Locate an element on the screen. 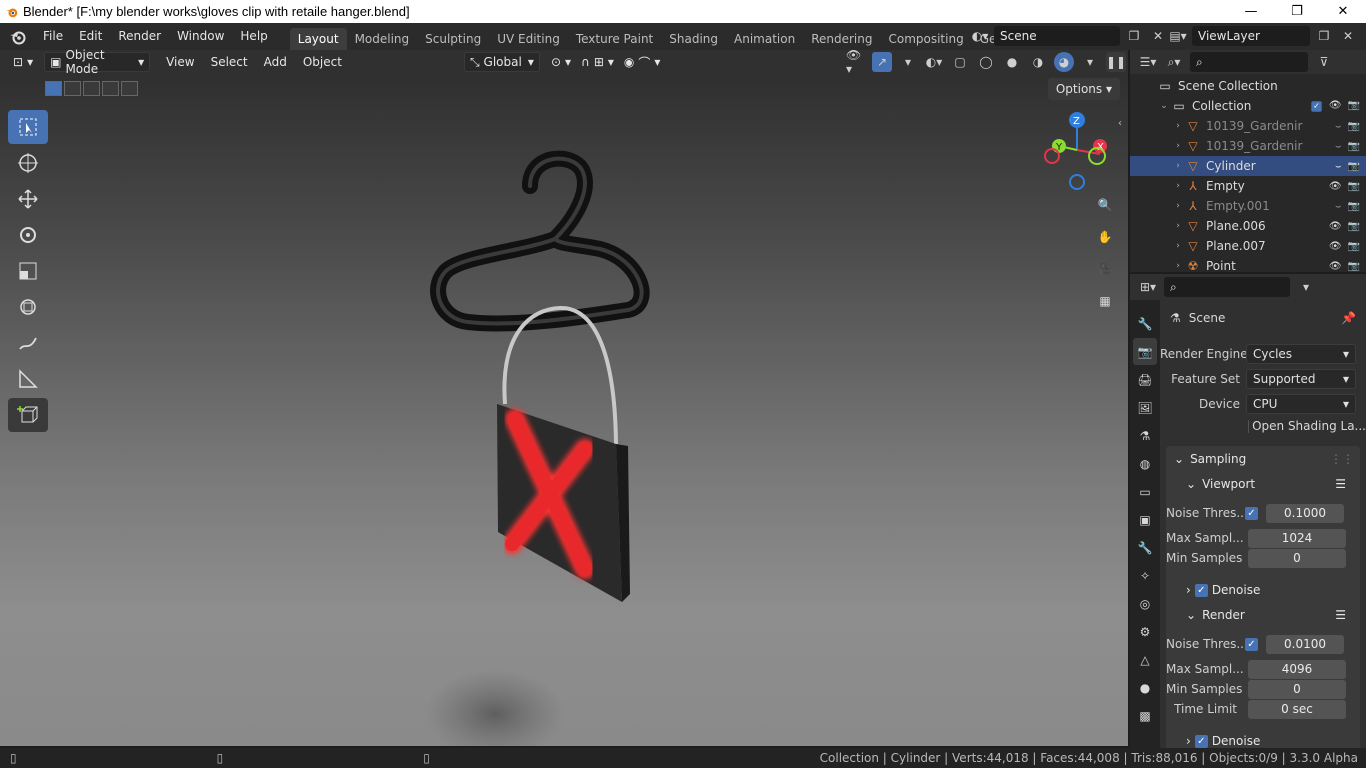 This screenshot has height=768, width=1366. camera-view-icon: 🎥 is located at coordinates (1105, 269).